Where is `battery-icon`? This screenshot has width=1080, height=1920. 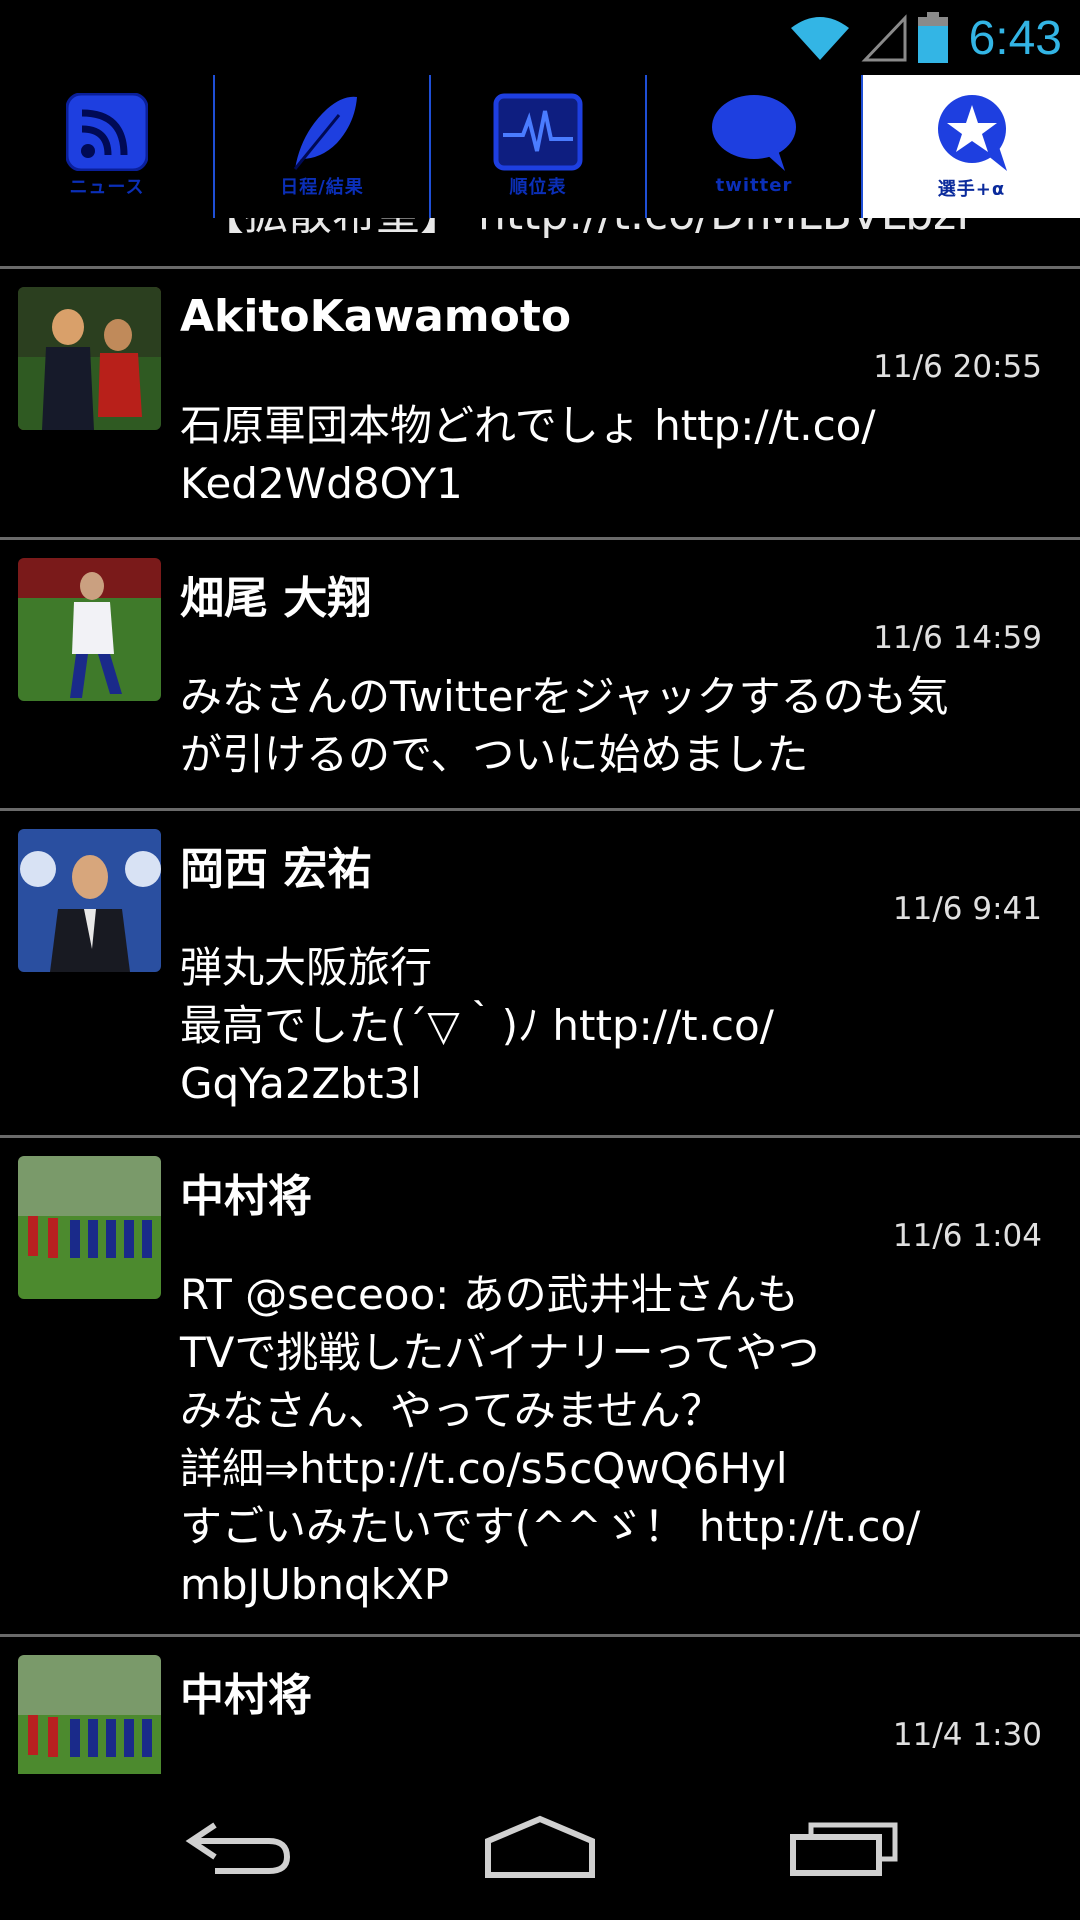
battery-icon is located at coordinates (932, 37).